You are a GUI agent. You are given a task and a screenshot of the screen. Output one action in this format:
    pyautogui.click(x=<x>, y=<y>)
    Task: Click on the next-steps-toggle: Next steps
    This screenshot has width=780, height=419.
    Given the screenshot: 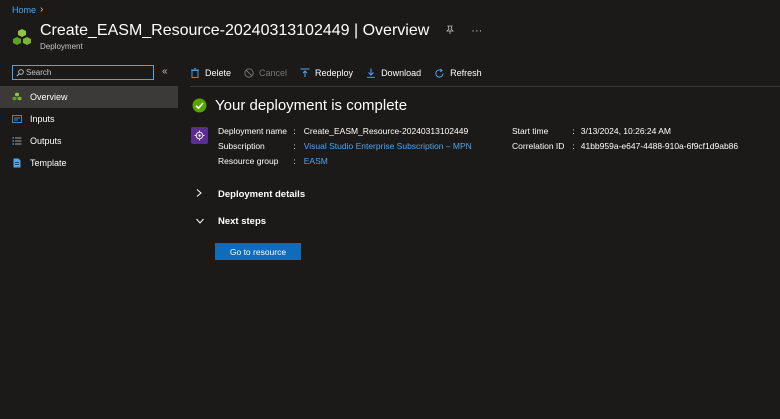 What is the action you would take?
    pyautogui.click(x=231, y=221)
    